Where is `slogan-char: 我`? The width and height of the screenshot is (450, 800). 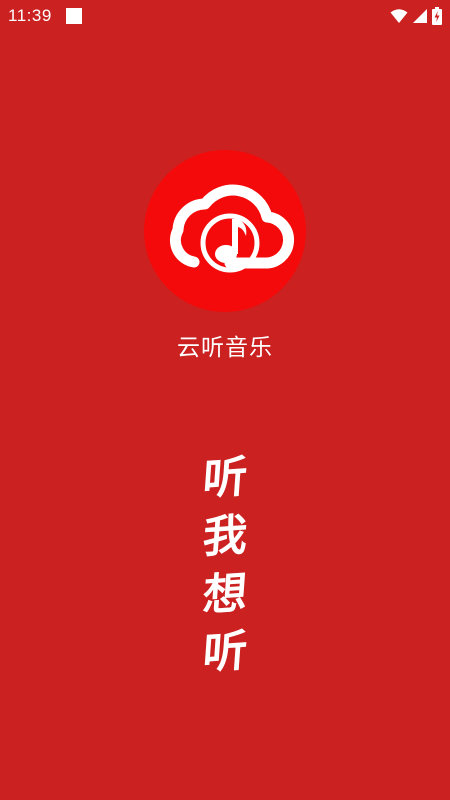
slogan-char: 我 is located at coordinates (225, 536).